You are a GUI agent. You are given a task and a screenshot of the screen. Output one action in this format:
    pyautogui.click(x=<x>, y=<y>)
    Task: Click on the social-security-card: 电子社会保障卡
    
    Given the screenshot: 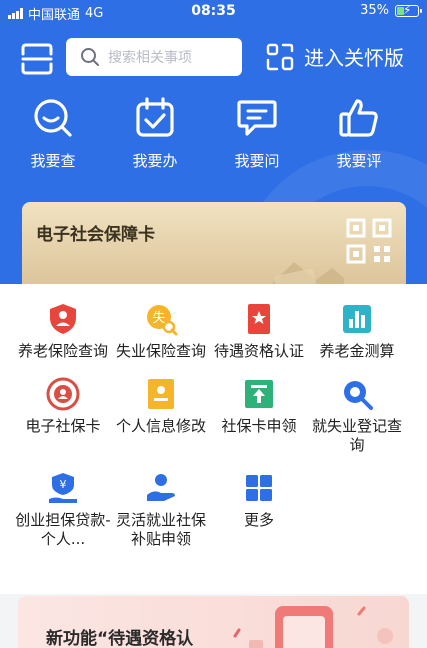 What is the action you would take?
    pyautogui.click(x=214, y=244)
    